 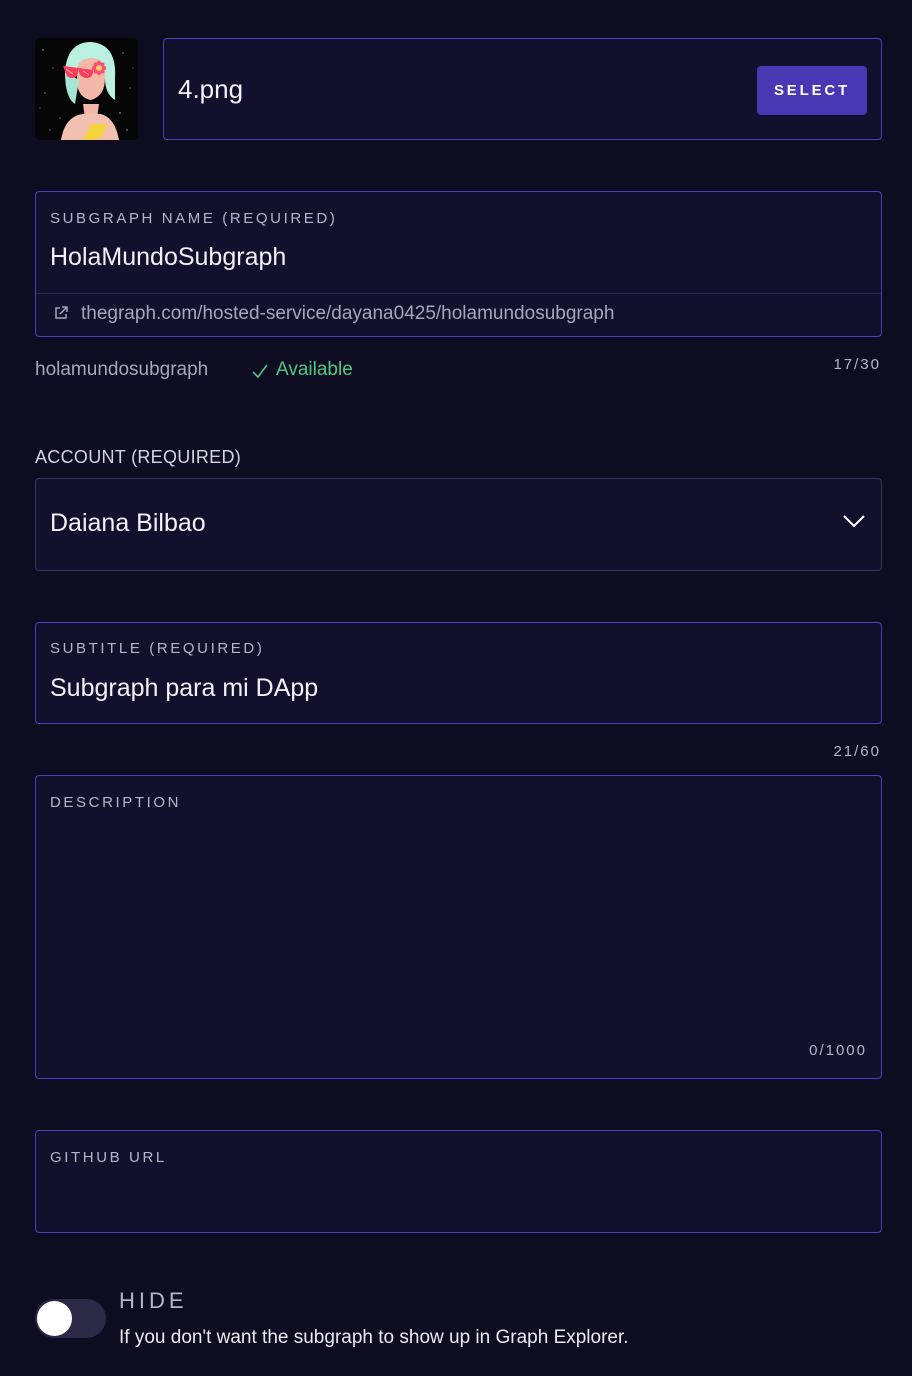 I want to click on subtitle-label: SUBTITLE (REQUIRED), so click(x=157, y=648).